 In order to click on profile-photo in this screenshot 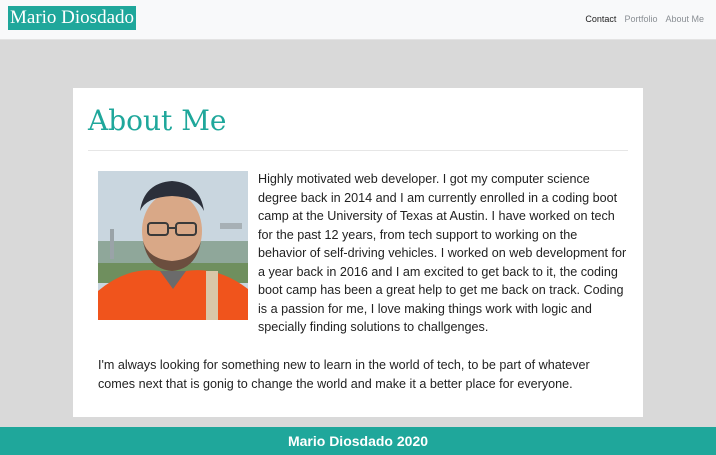, I will do `click(173, 245)`.